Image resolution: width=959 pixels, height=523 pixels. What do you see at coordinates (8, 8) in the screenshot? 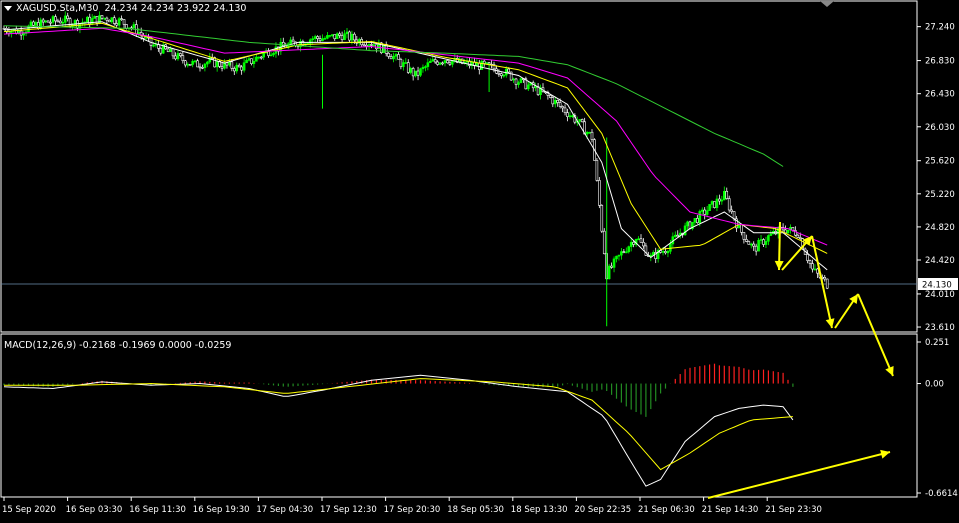
I see `dropdown-triangle-icon` at bounding box center [8, 8].